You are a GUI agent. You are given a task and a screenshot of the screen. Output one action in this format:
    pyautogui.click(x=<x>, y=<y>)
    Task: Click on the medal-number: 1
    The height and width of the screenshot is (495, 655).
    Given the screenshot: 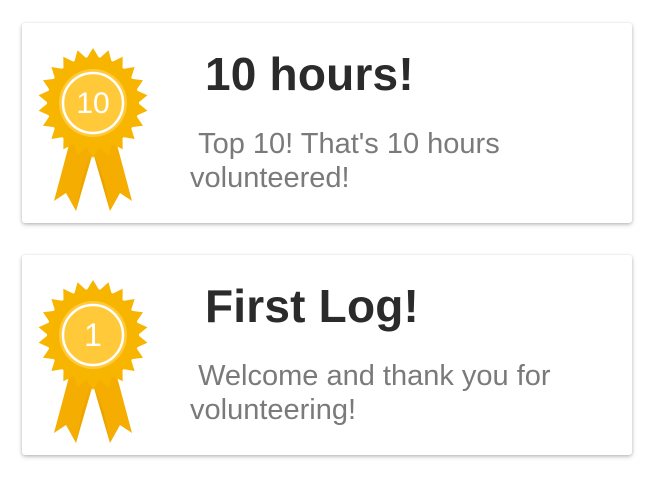 What is the action you would take?
    pyautogui.click(x=93, y=335)
    